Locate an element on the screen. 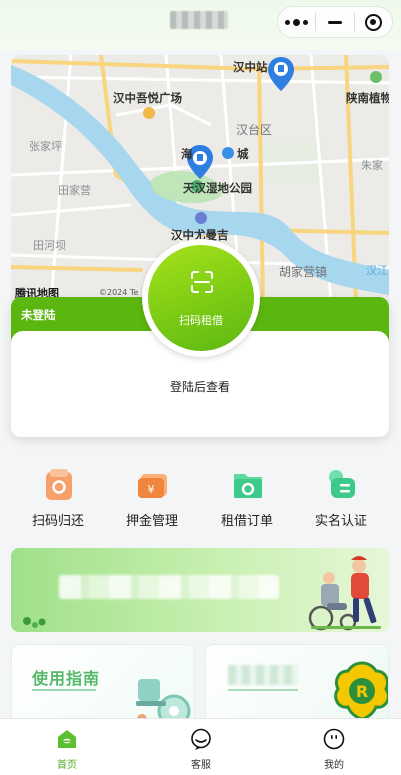 This screenshot has width=401, height=775. secondary-card: R is located at coordinates (297, 684).